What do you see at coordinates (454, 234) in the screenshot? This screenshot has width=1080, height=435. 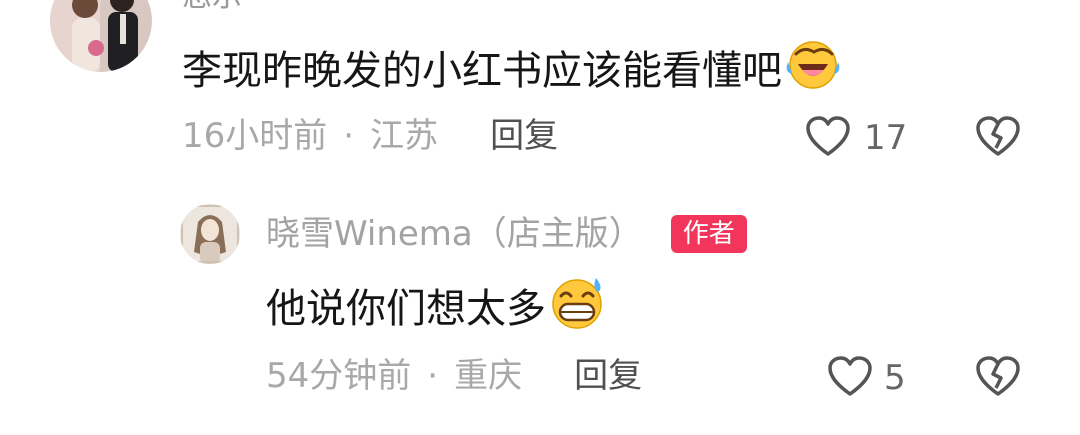 I see `reply-username: 晓雪Winema（店主版）` at bounding box center [454, 234].